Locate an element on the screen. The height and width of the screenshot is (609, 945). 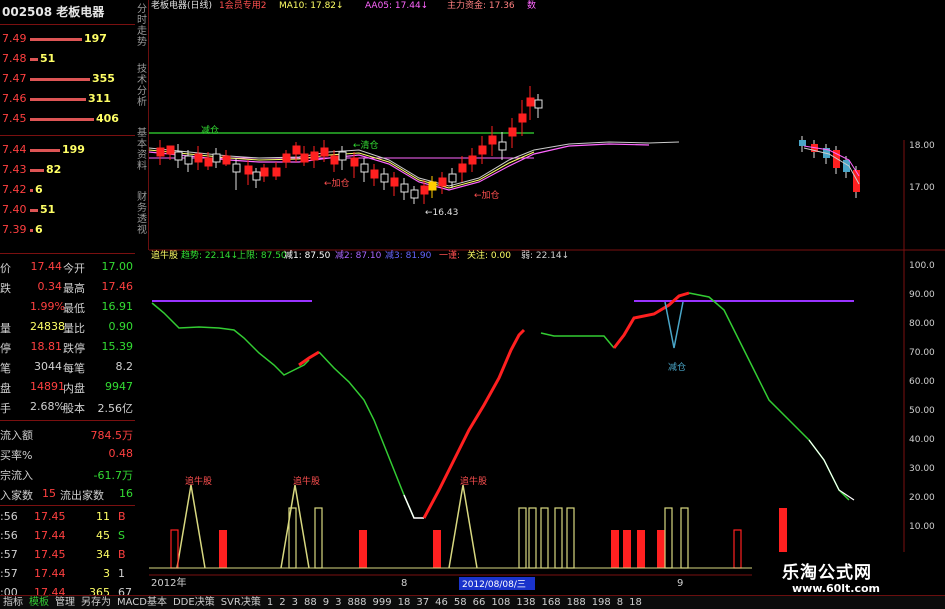
tick-time: :00 is located at coordinates (9, 590).